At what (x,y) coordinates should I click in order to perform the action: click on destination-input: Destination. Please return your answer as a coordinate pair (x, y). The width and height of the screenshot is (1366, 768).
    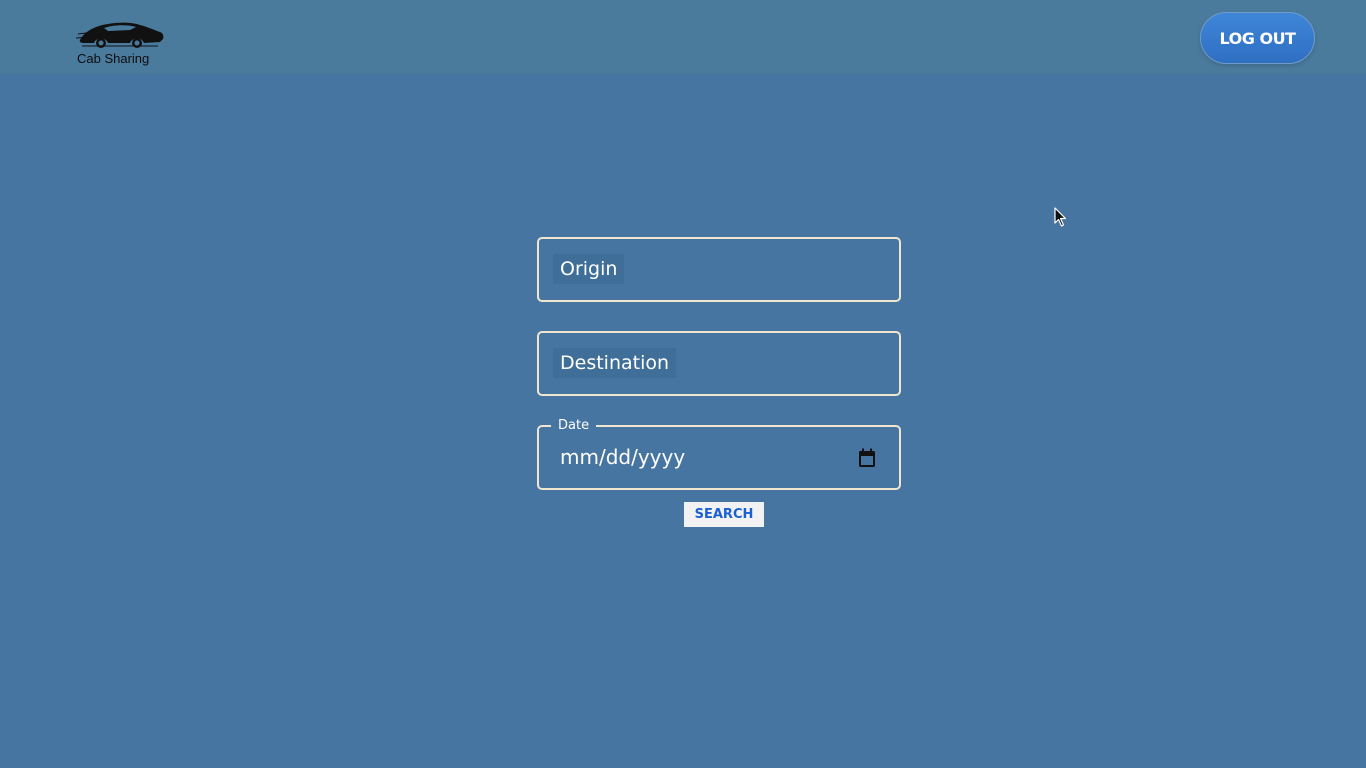
    Looking at the image, I should click on (719, 363).